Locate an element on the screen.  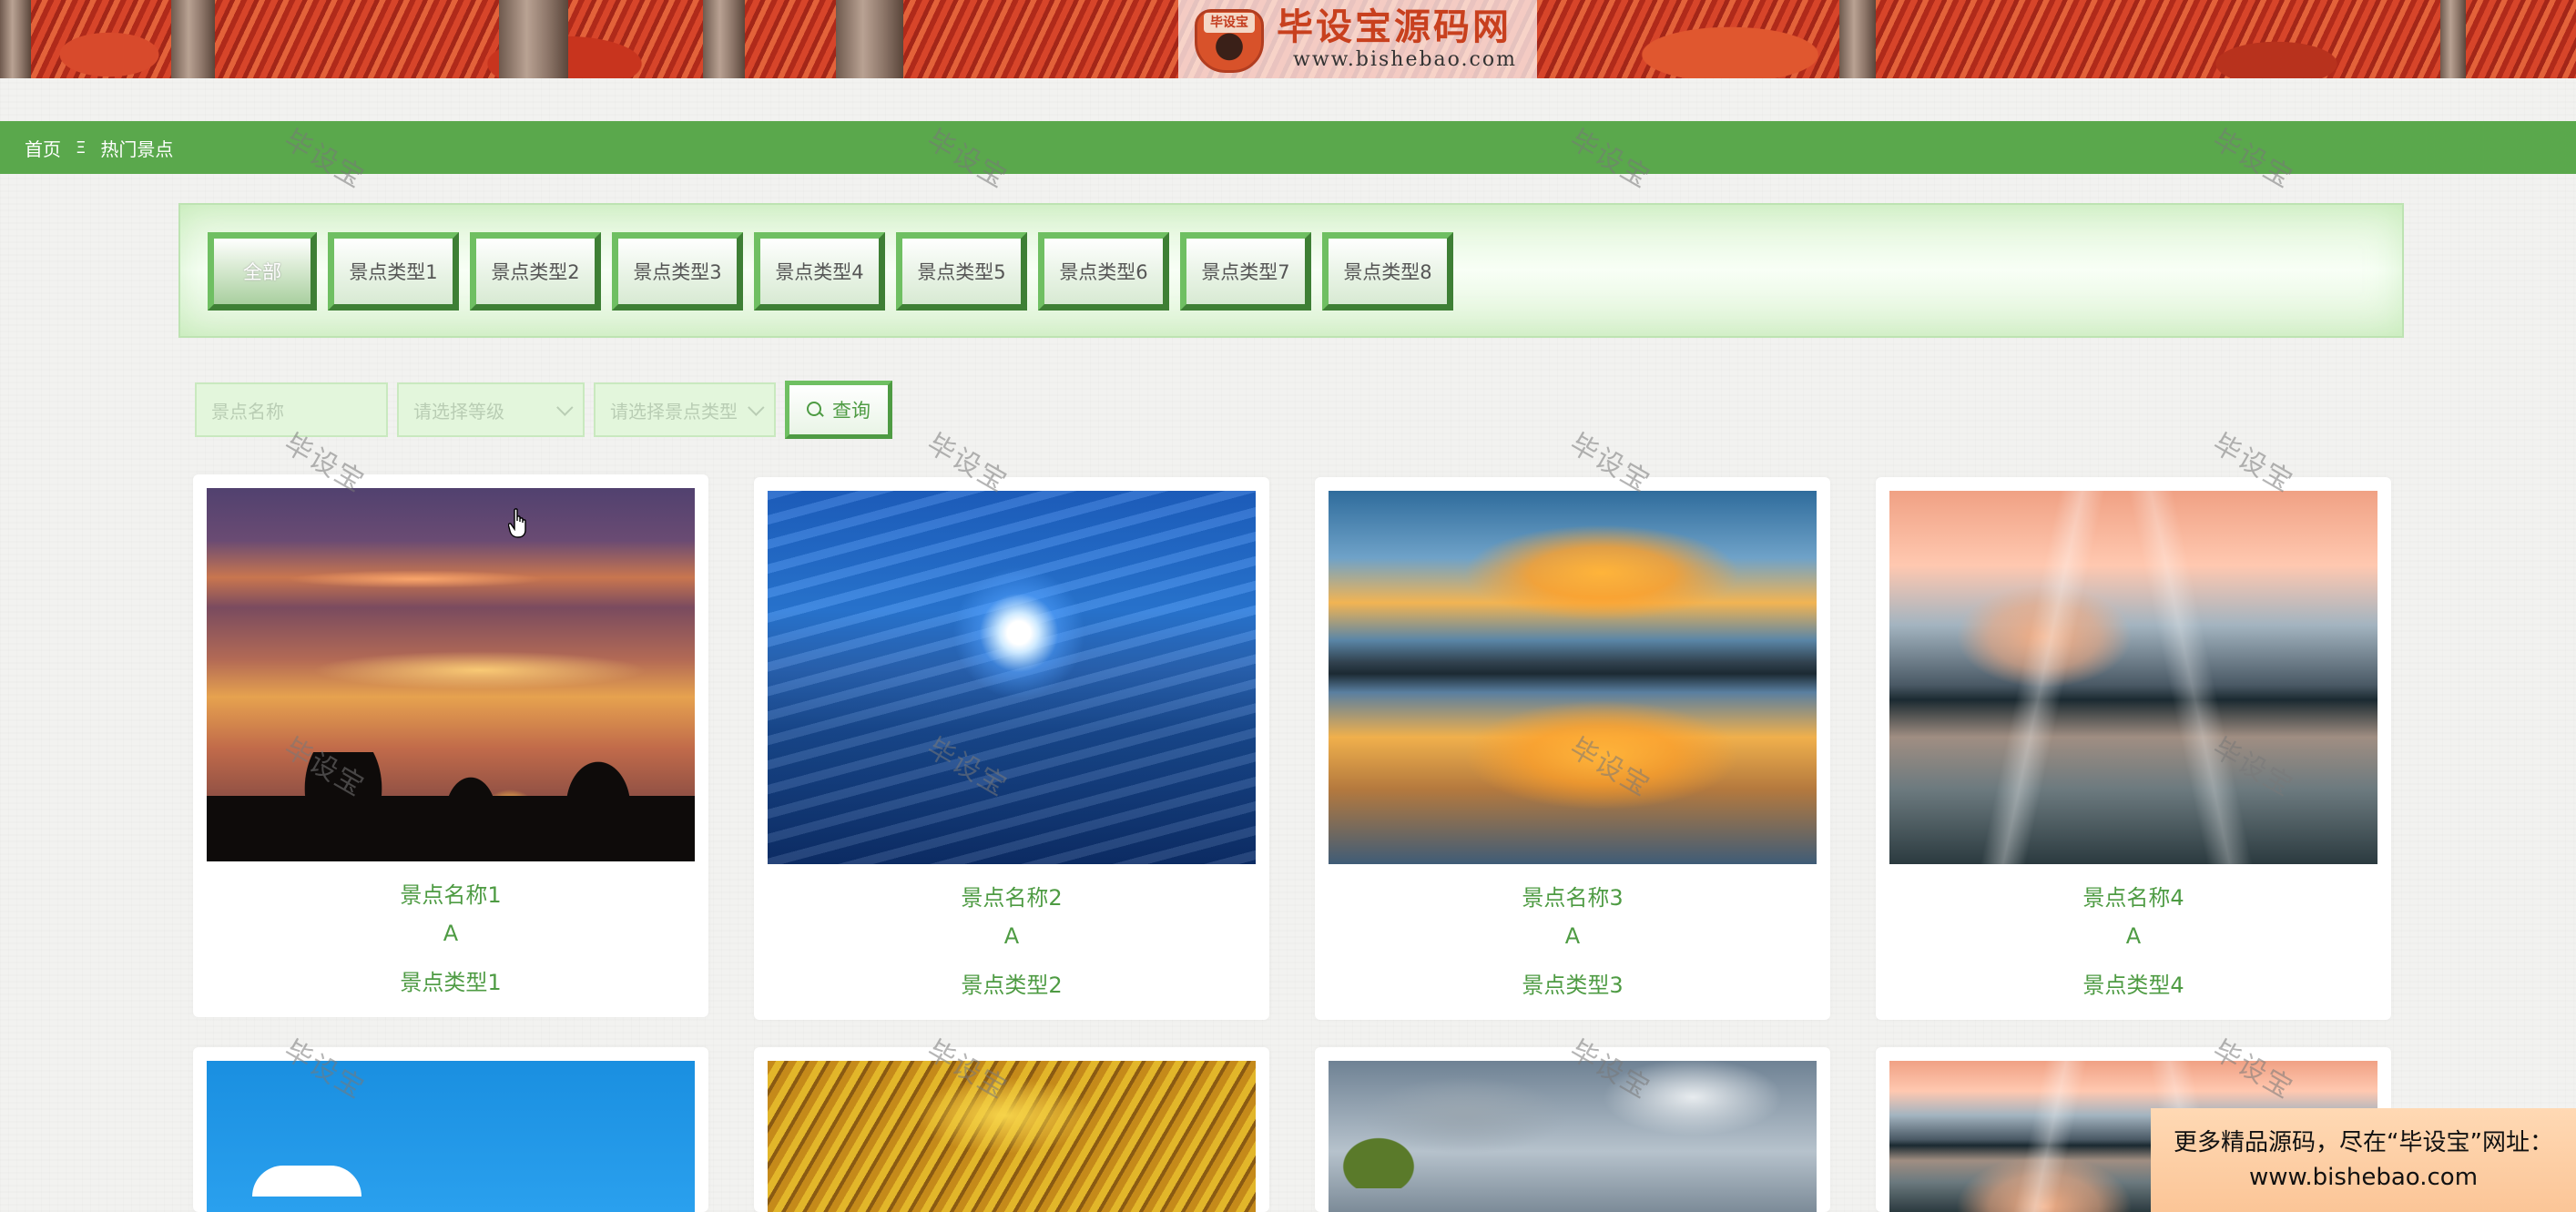
type-select: 请选择景点类型 is located at coordinates (685, 409).